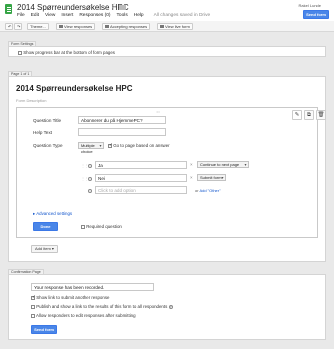 This screenshot has height=349, width=334. I want to click on edit-question-button: ✎, so click(297, 115).